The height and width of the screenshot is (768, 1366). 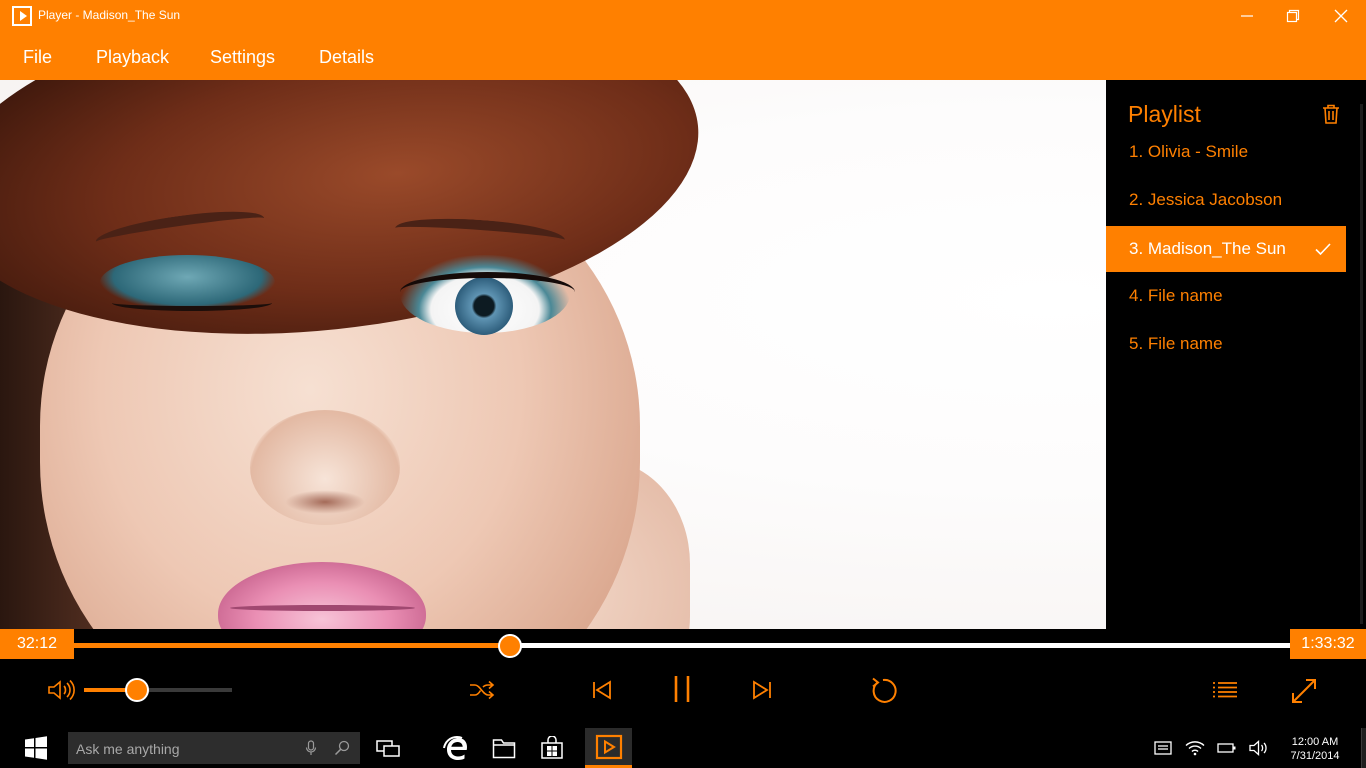 I want to click on search-icon, so click(x=342, y=748).